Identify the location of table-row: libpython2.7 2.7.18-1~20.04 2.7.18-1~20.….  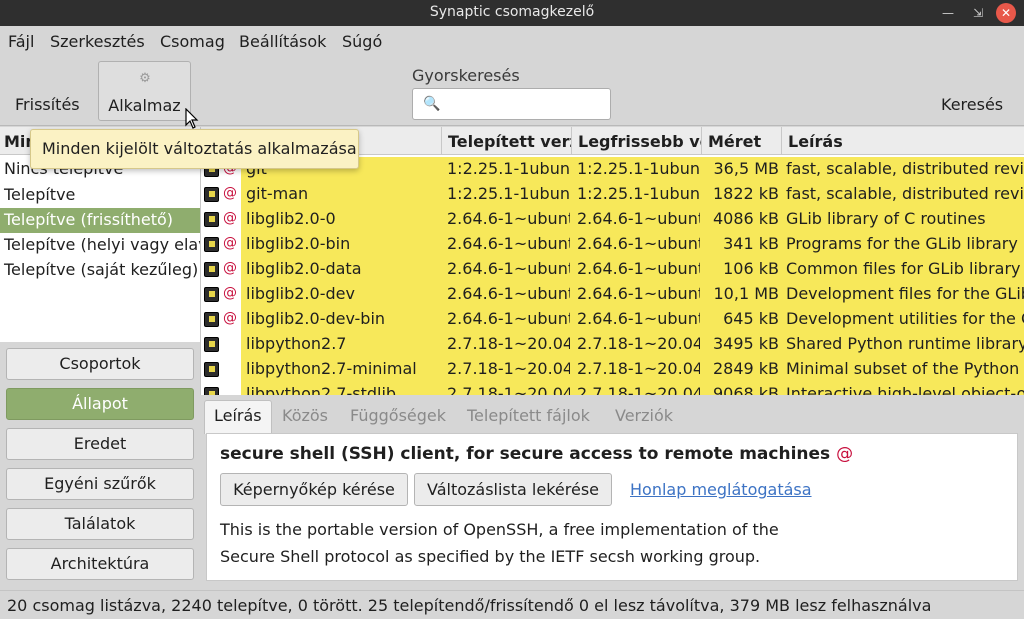
(612, 344).